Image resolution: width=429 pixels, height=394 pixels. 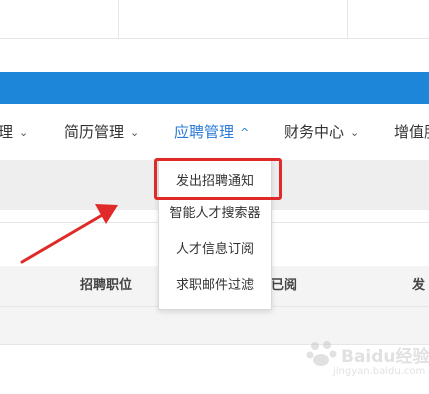 I want to click on nav-item-finance-center: 财务中心 ⌄, so click(x=321, y=132).